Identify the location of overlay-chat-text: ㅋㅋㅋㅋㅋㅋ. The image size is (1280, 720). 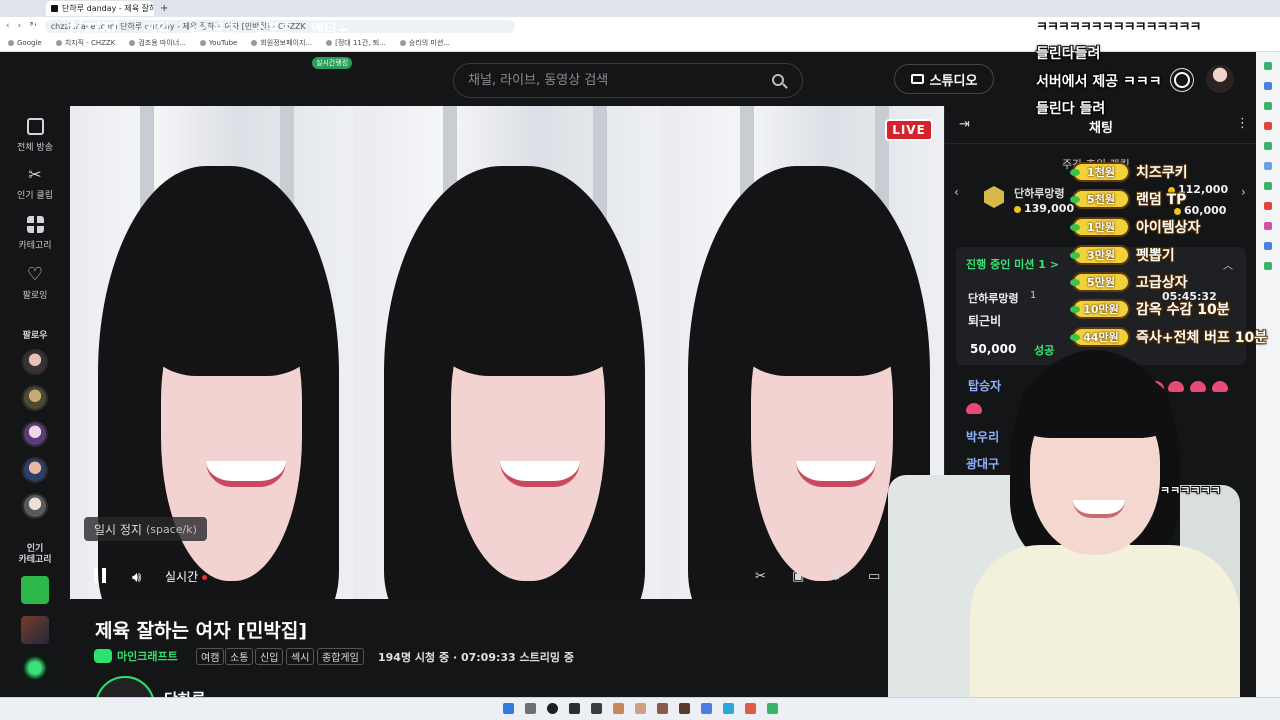
(1190, 490).